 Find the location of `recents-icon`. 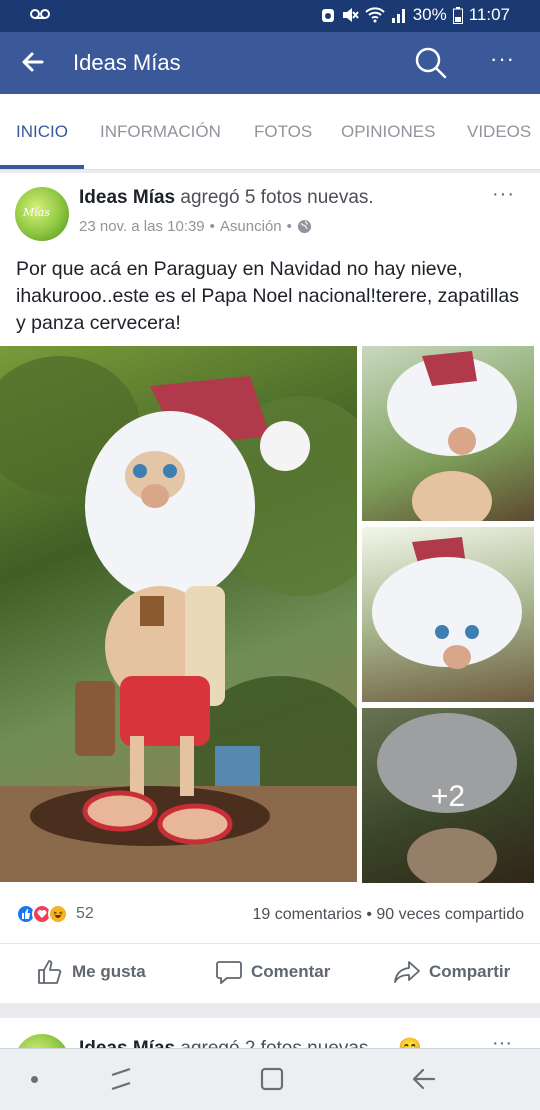

recents-icon is located at coordinates (121, 1079).